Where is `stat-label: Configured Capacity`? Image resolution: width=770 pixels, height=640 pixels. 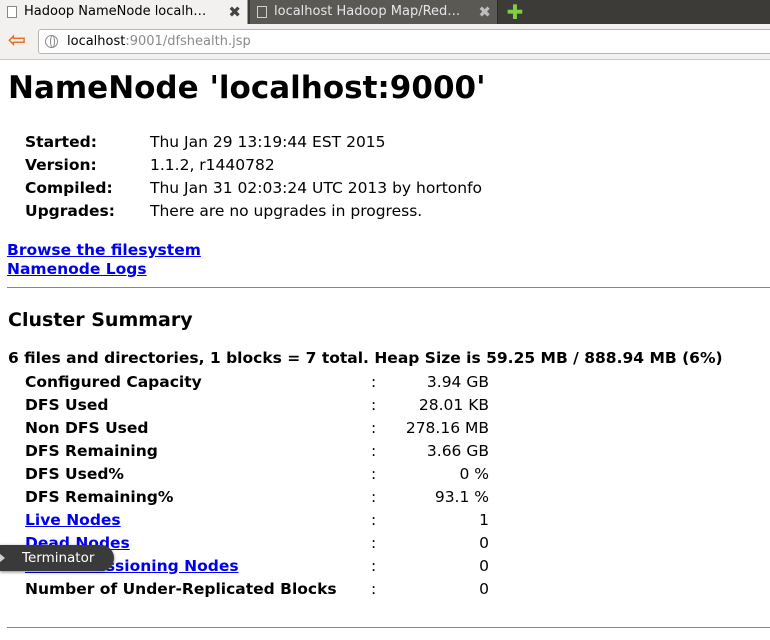
stat-label: Configured Capacity is located at coordinates (113, 381).